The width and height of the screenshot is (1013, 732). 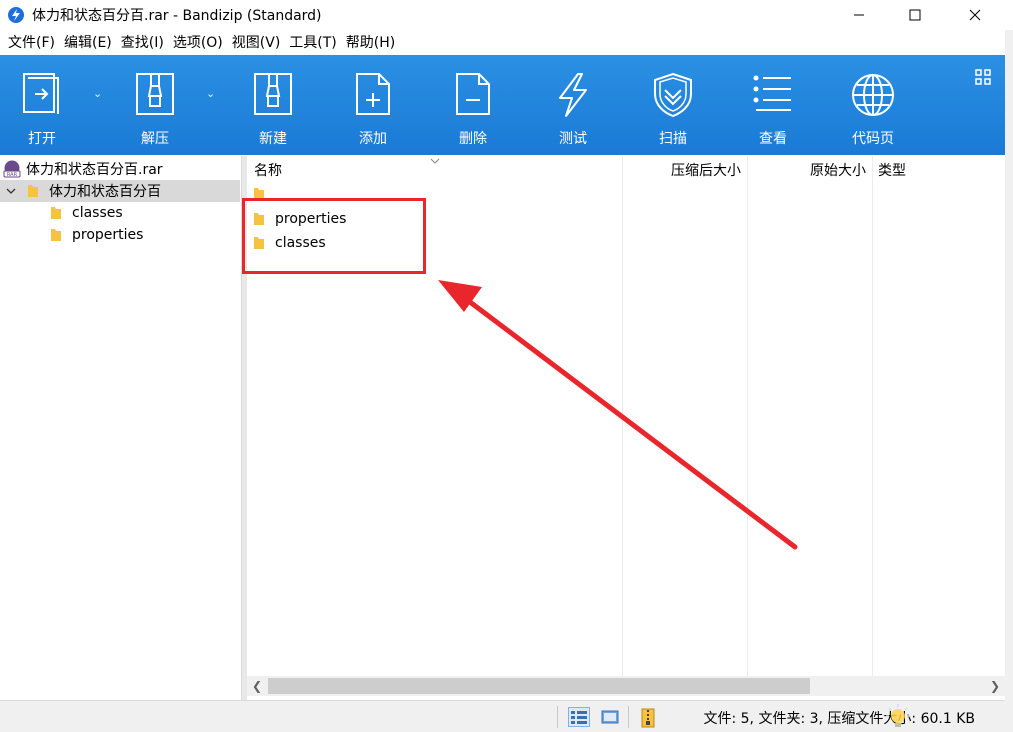 I want to click on close-button, so click(x=975, y=15).